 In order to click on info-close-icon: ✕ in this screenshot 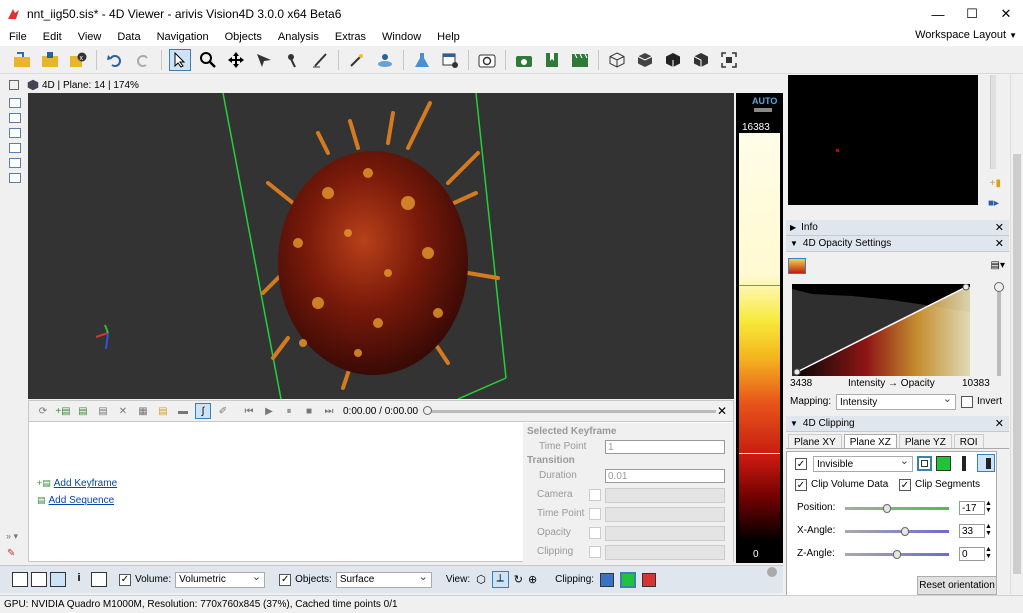, I will do `click(999, 227)`.